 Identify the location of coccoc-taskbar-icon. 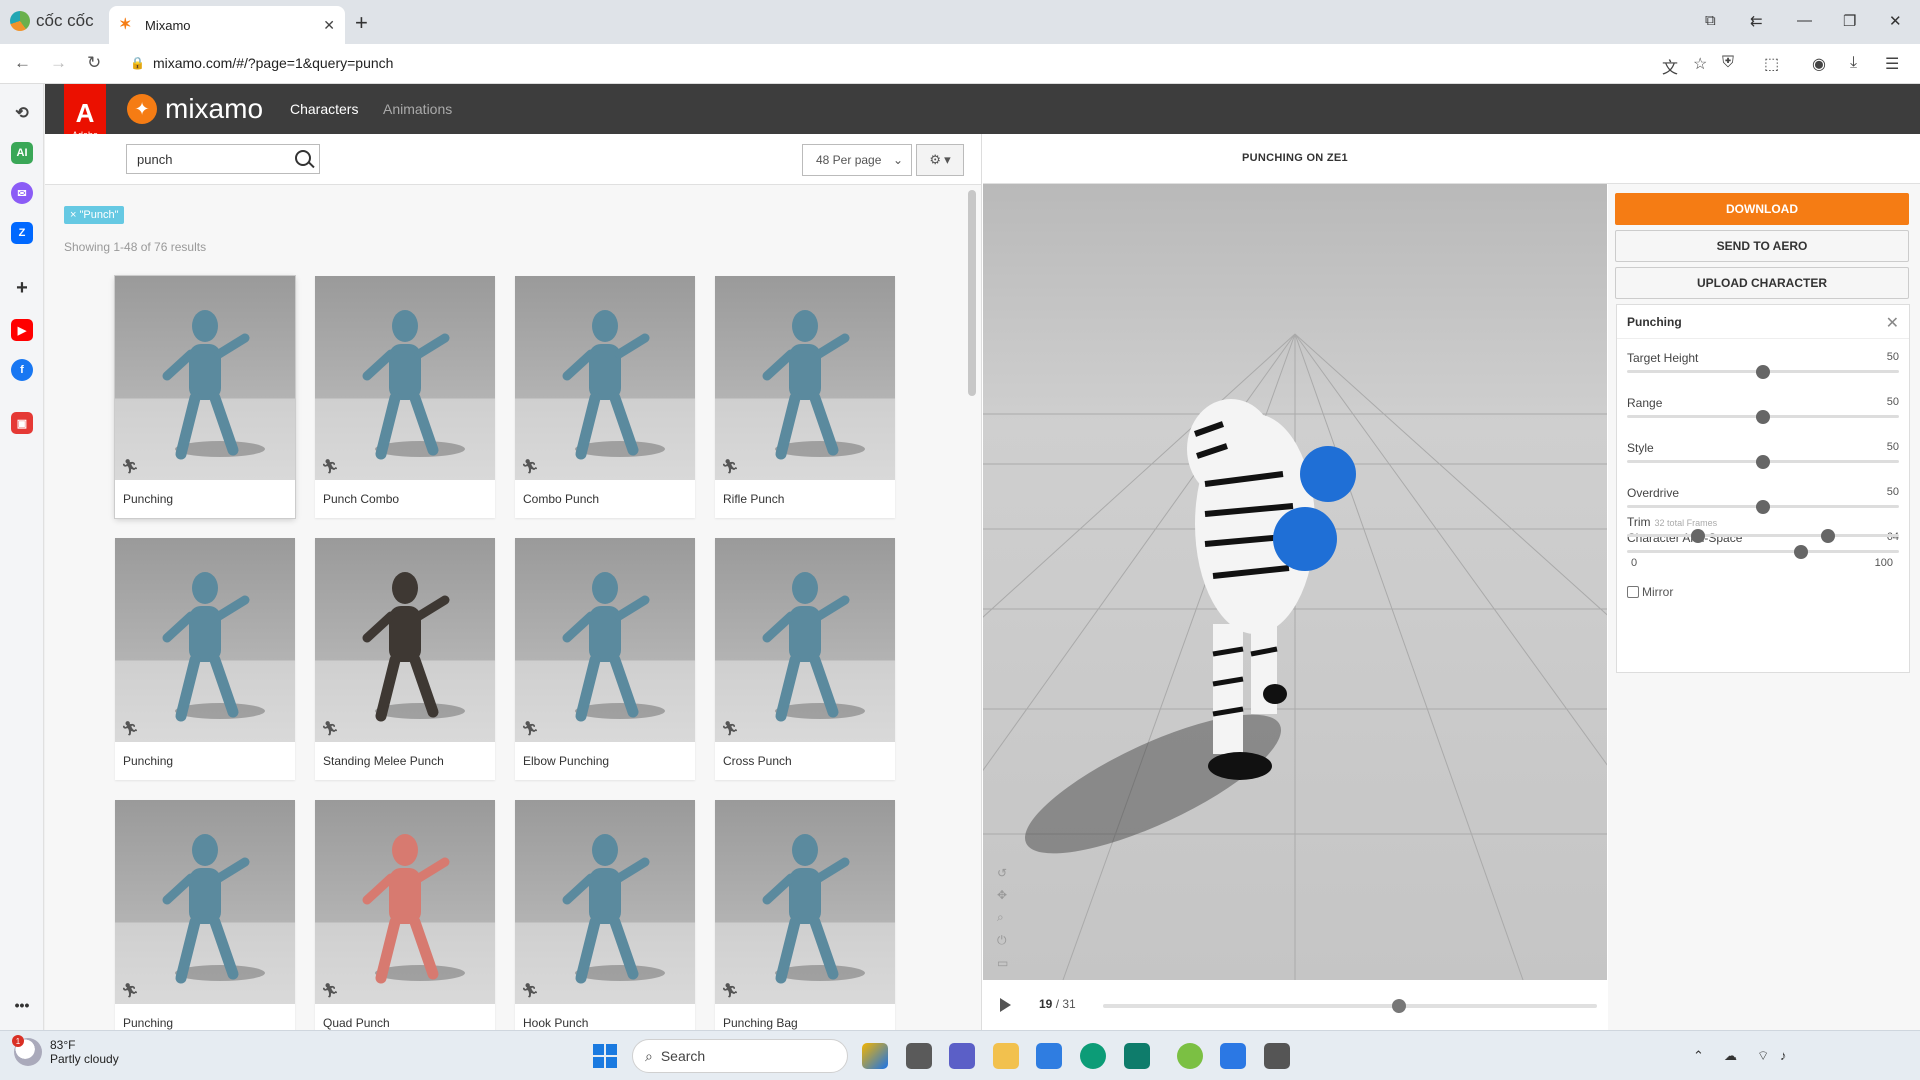
(1190, 1056).